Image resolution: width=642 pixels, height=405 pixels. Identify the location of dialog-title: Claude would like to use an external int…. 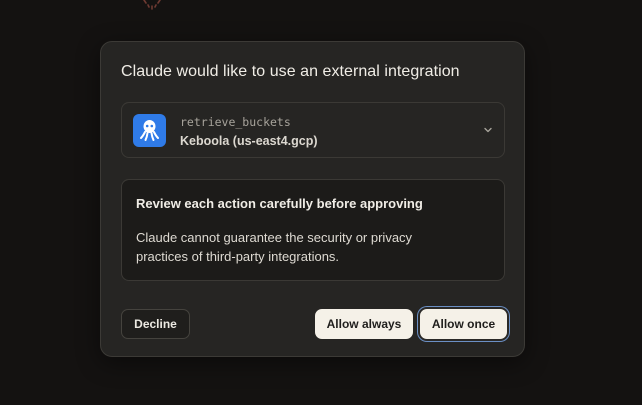
(290, 71).